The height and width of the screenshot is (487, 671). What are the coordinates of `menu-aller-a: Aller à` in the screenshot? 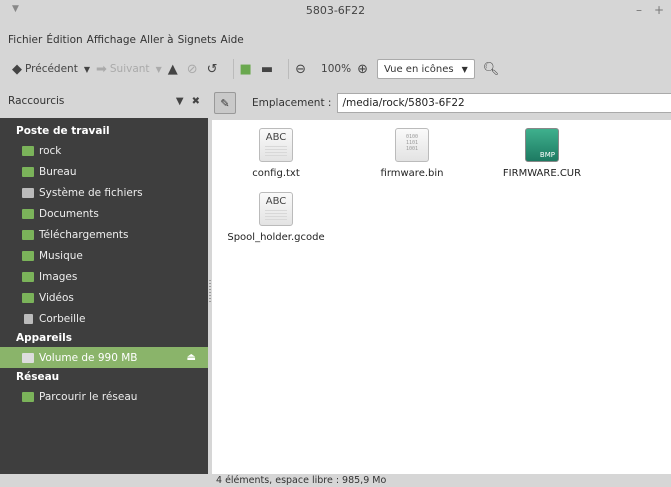 It's located at (157, 40).